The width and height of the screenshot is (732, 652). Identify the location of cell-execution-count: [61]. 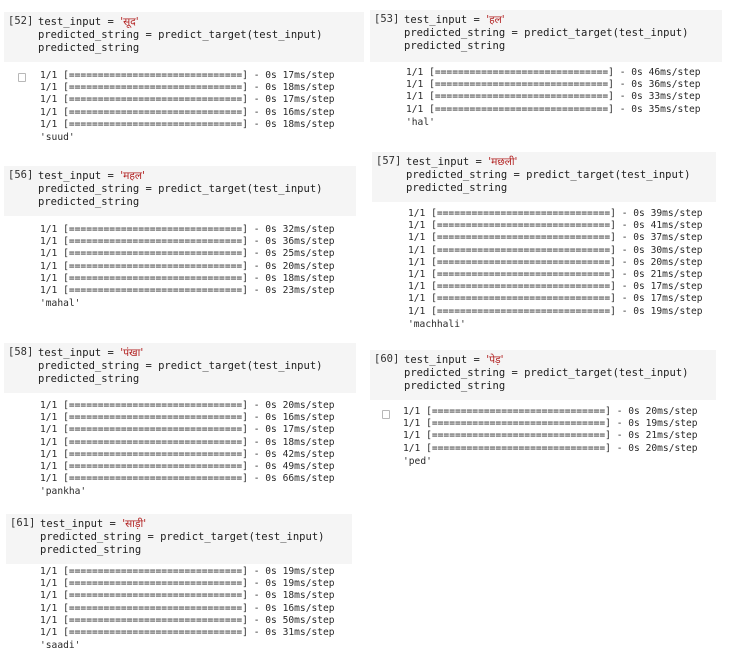
(23, 523).